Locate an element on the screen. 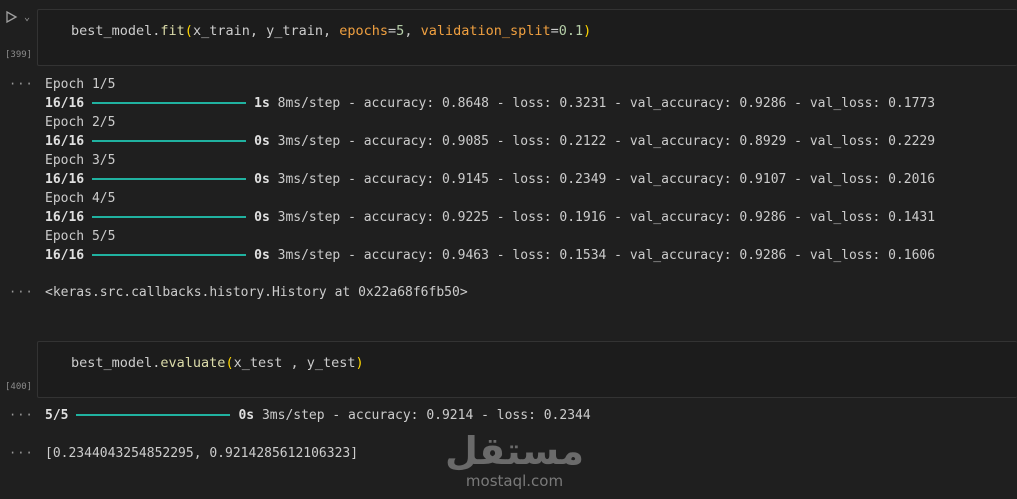 The image size is (1017, 499). epoch-time: 1s is located at coordinates (262, 103).